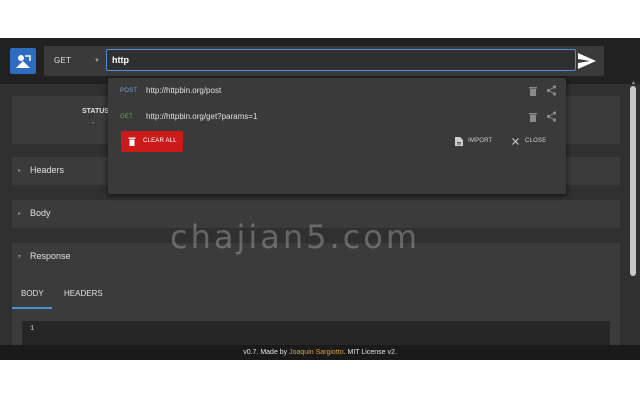 This screenshot has width=640, height=400. Describe the element at coordinates (316, 296) in the screenshot. I see `response-tabs: BODY HEADERS` at that location.